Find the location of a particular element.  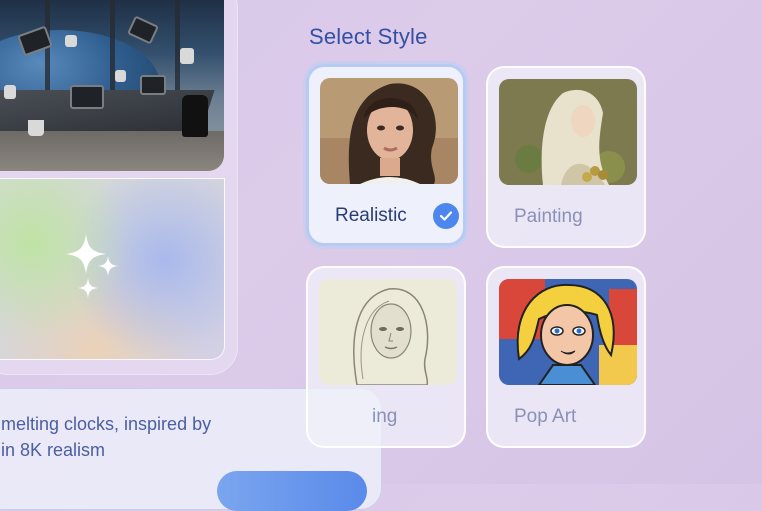

space-office-preview-image is located at coordinates (112, 85).